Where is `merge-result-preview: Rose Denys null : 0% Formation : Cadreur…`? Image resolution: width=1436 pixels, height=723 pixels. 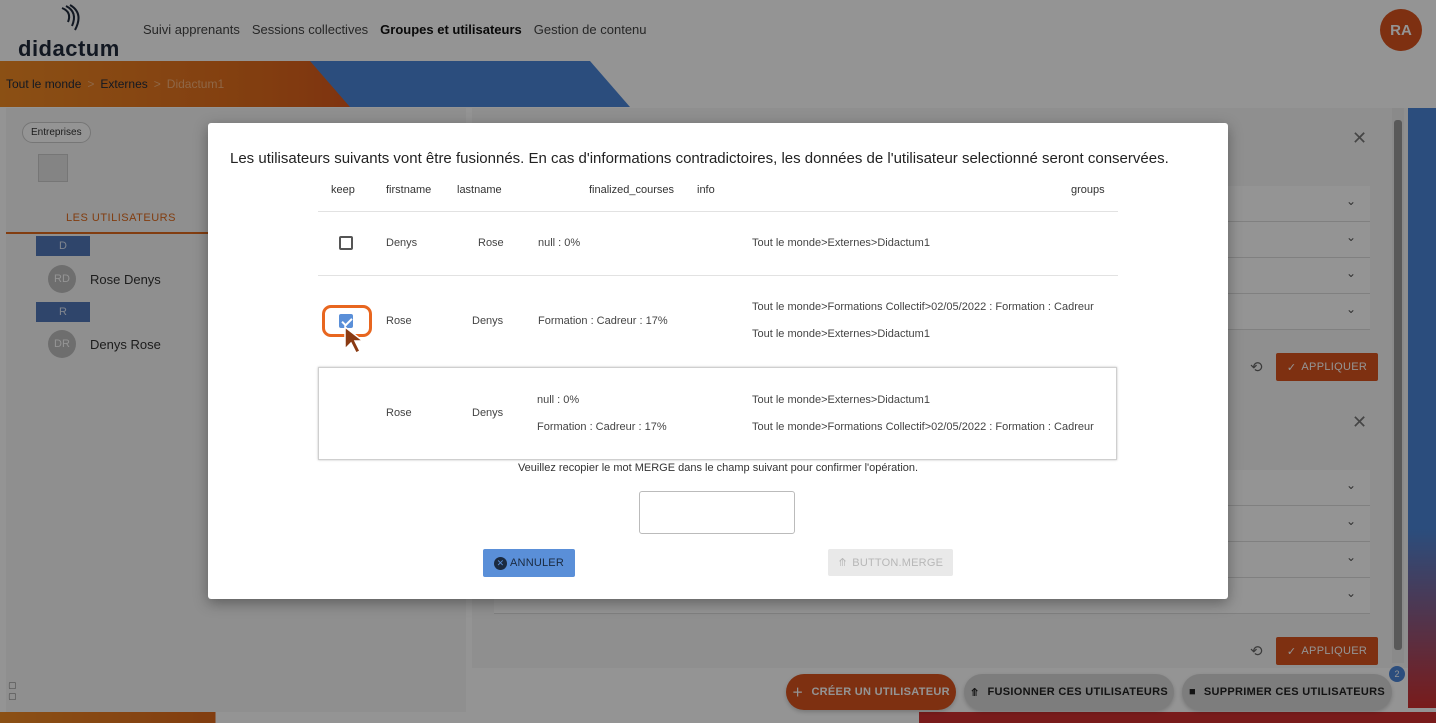 merge-result-preview: Rose Denys null : 0% Formation : Cadreur… is located at coordinates (717, 413).